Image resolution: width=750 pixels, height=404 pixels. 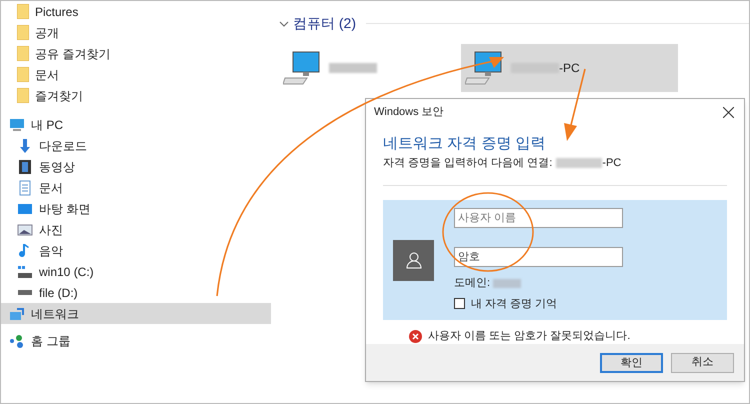 What do you see at coordinates (136, 124) in the screenshot?
I see `nav-item: 내 PC` at bounding box center [136, 124].